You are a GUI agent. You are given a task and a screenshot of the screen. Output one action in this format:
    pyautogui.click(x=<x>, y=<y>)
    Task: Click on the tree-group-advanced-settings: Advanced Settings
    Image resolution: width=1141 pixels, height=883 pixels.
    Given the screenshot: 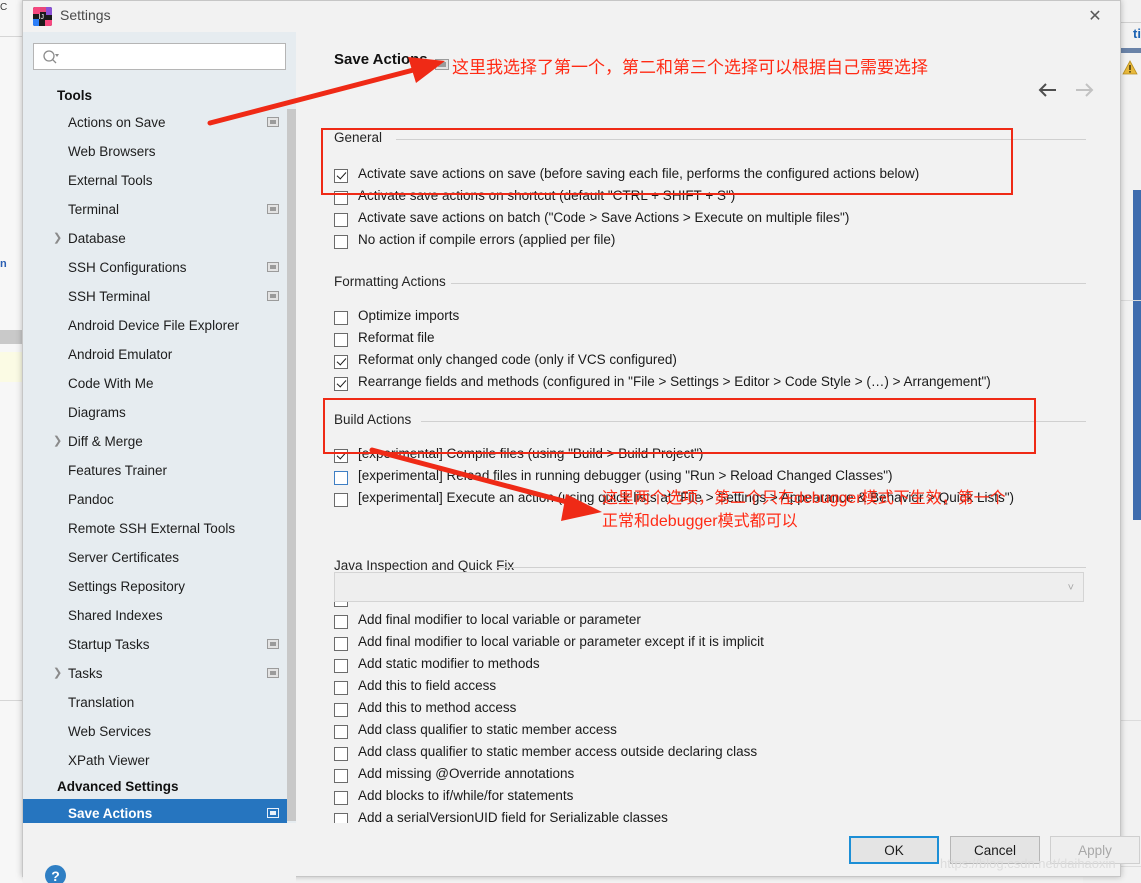 What is the action you would take?
    pyautogui.click(x=159, y=787)
    